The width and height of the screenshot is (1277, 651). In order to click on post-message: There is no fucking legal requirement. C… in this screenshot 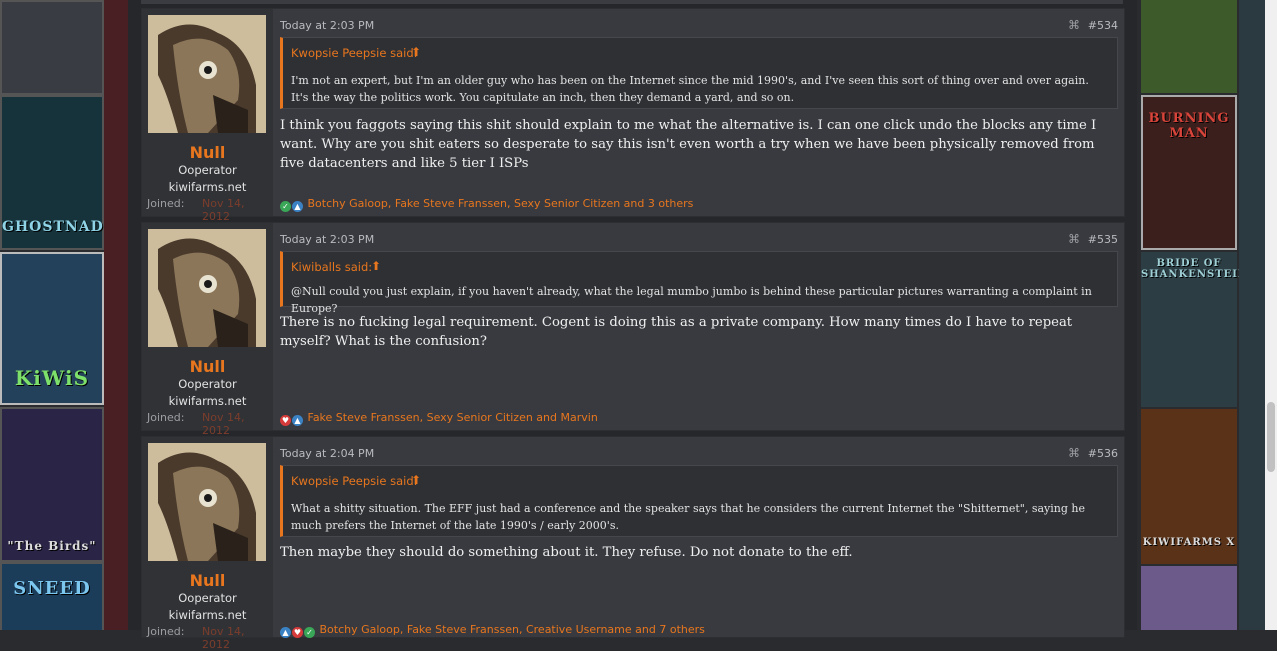, I will do `click(676, 332)`.